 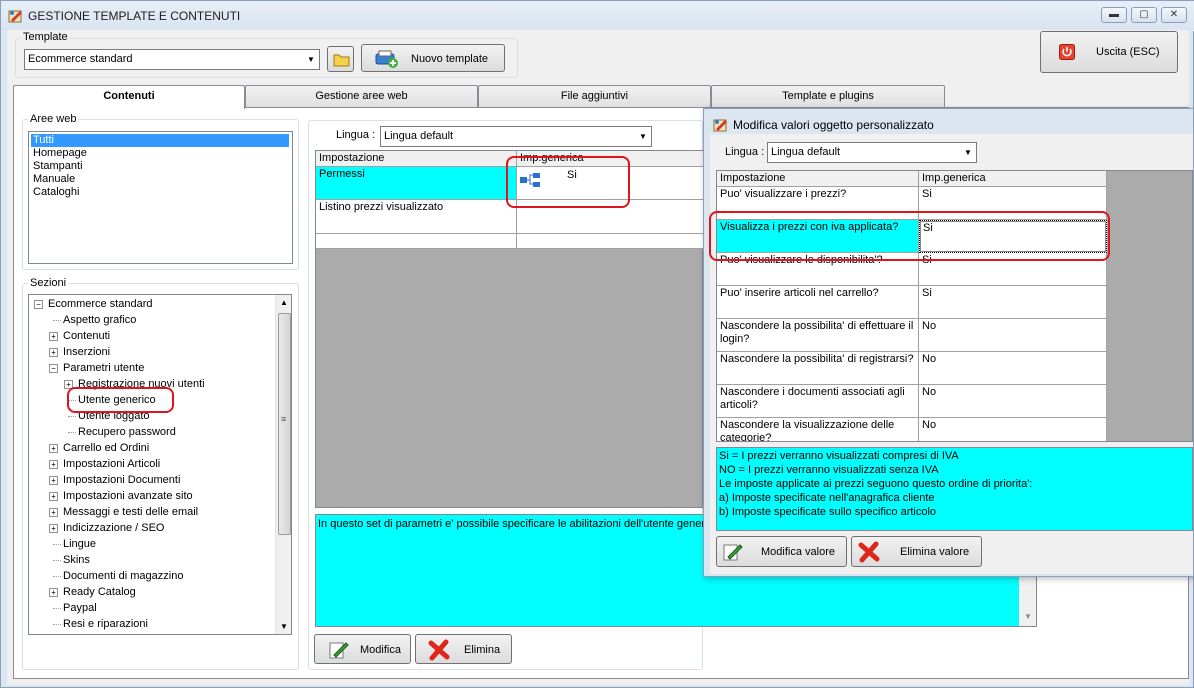 I want to click on tree-scrollbar: ▲ ≡ ▼, so click(x=283, y=464).